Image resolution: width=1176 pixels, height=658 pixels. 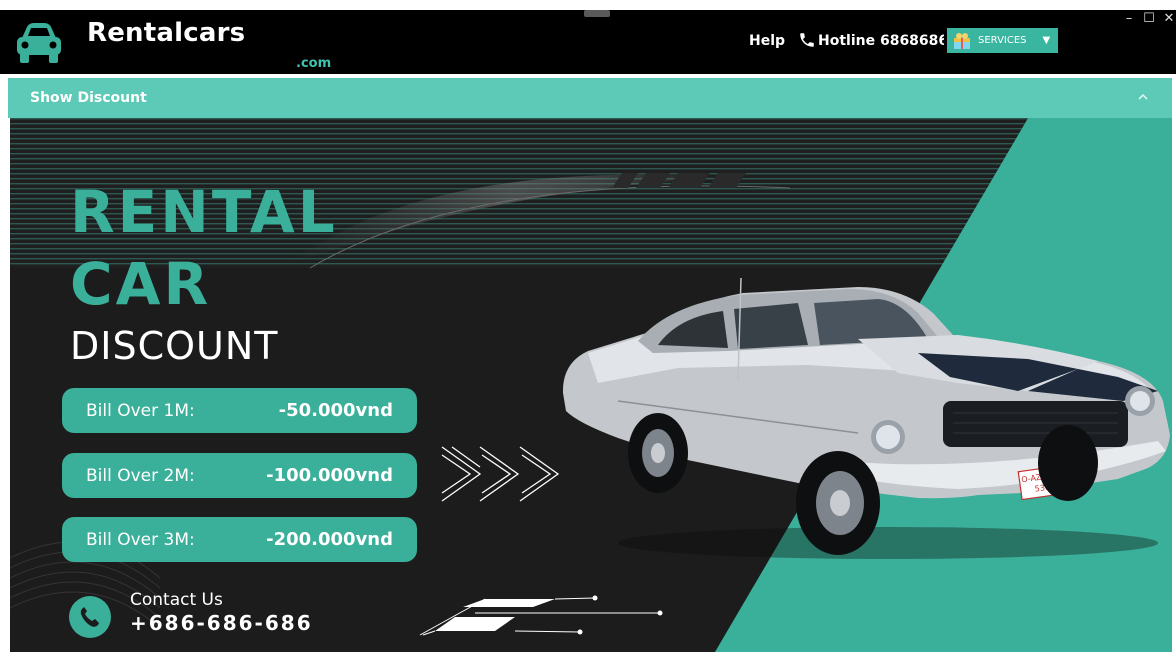 What do you see at coordinates (140, 410) in the screenshot?
I see `offer-label: Bill Over 1M:` at bounding box center [140, 410].